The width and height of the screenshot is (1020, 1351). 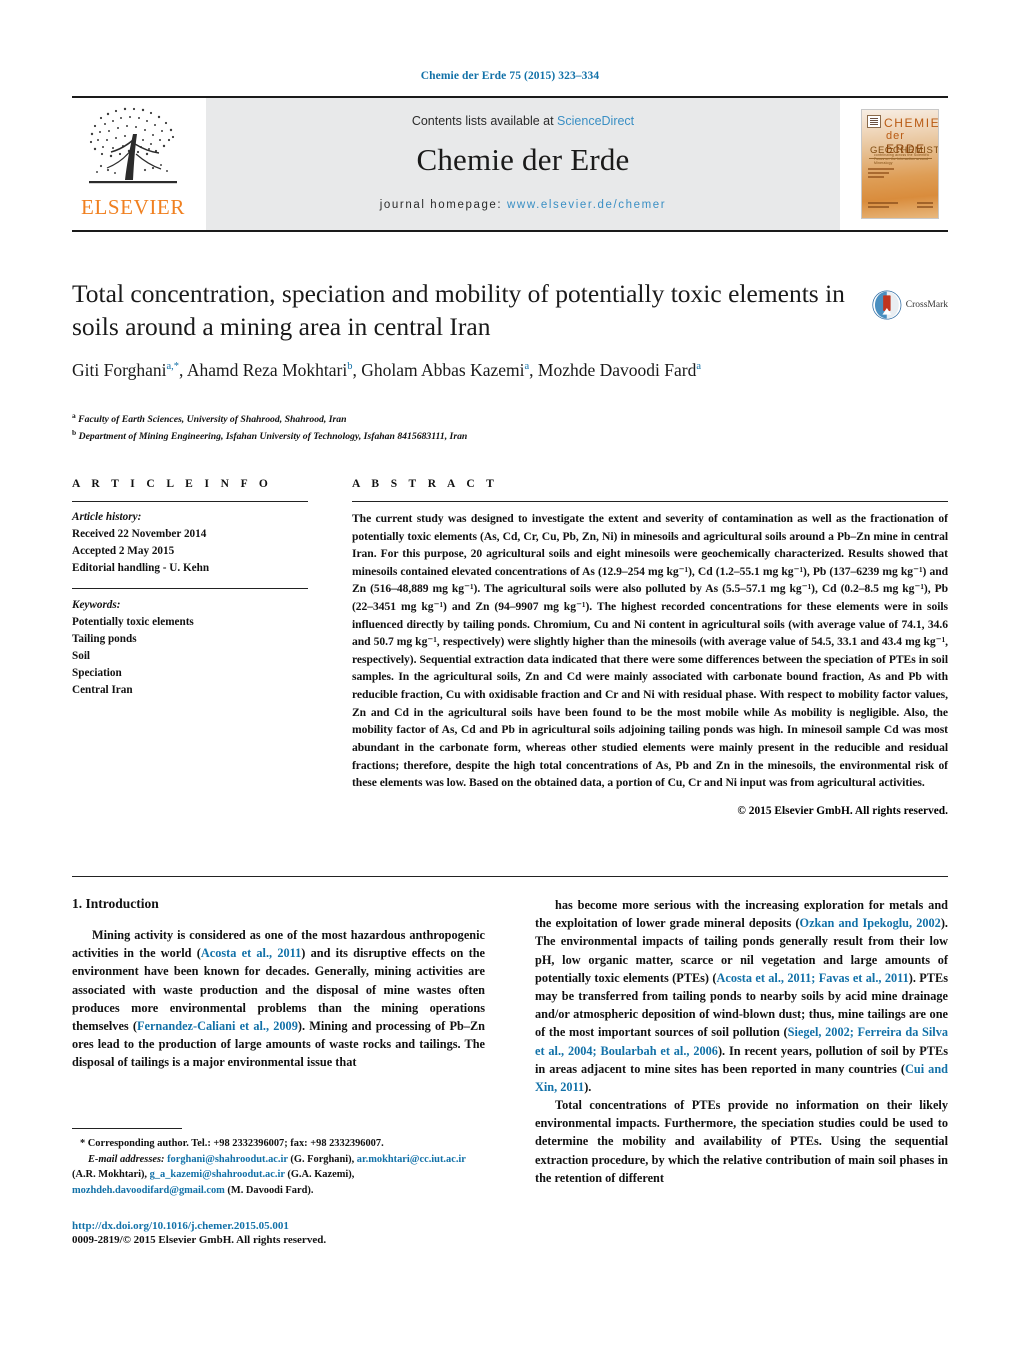 What do you see at coordinates (443, 370) in the screenshot?
I see `author-name: Gholam Abbas Kazemi` at bounding box center [443, 370].